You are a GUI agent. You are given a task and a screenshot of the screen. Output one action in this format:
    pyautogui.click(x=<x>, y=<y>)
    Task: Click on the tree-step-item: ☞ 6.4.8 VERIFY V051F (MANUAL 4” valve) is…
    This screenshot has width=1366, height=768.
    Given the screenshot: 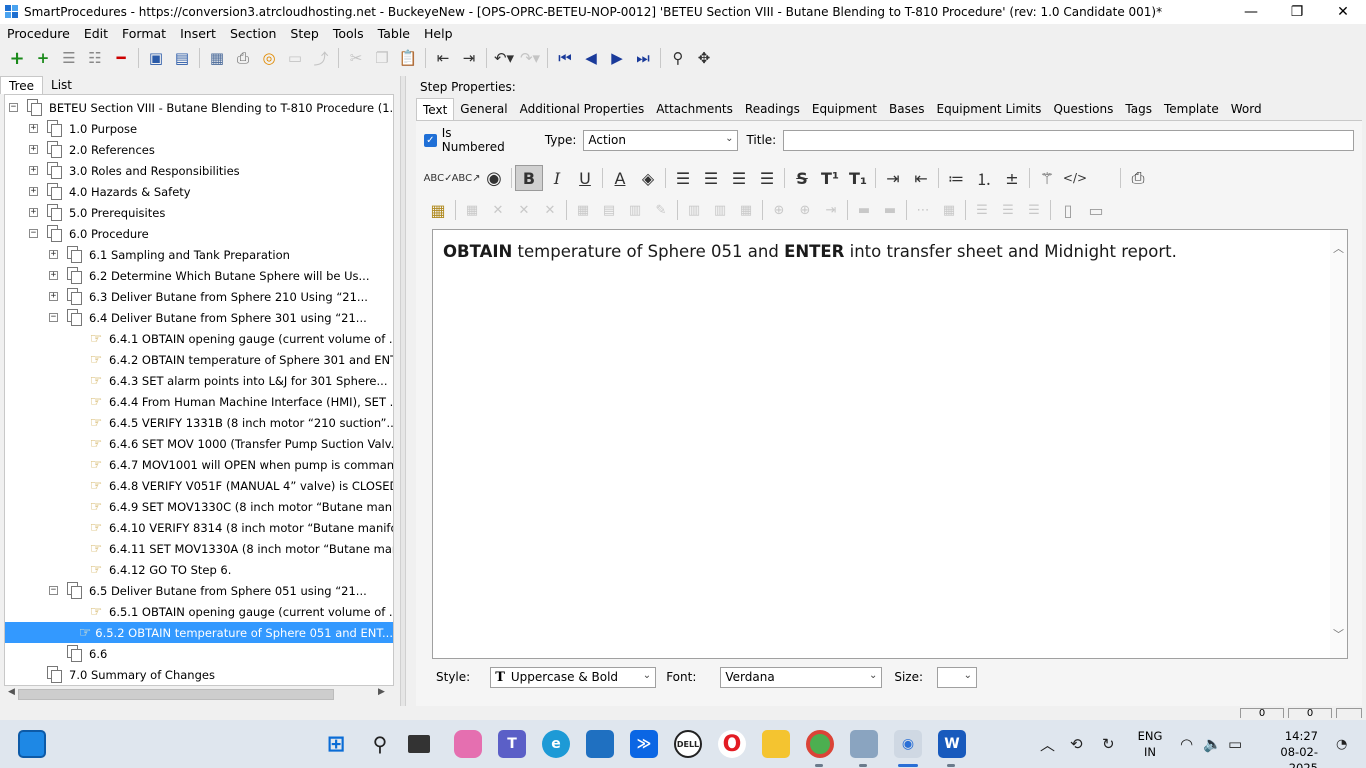 What is the action you would take?
    pyautogui.click(x=199, y=485)
    